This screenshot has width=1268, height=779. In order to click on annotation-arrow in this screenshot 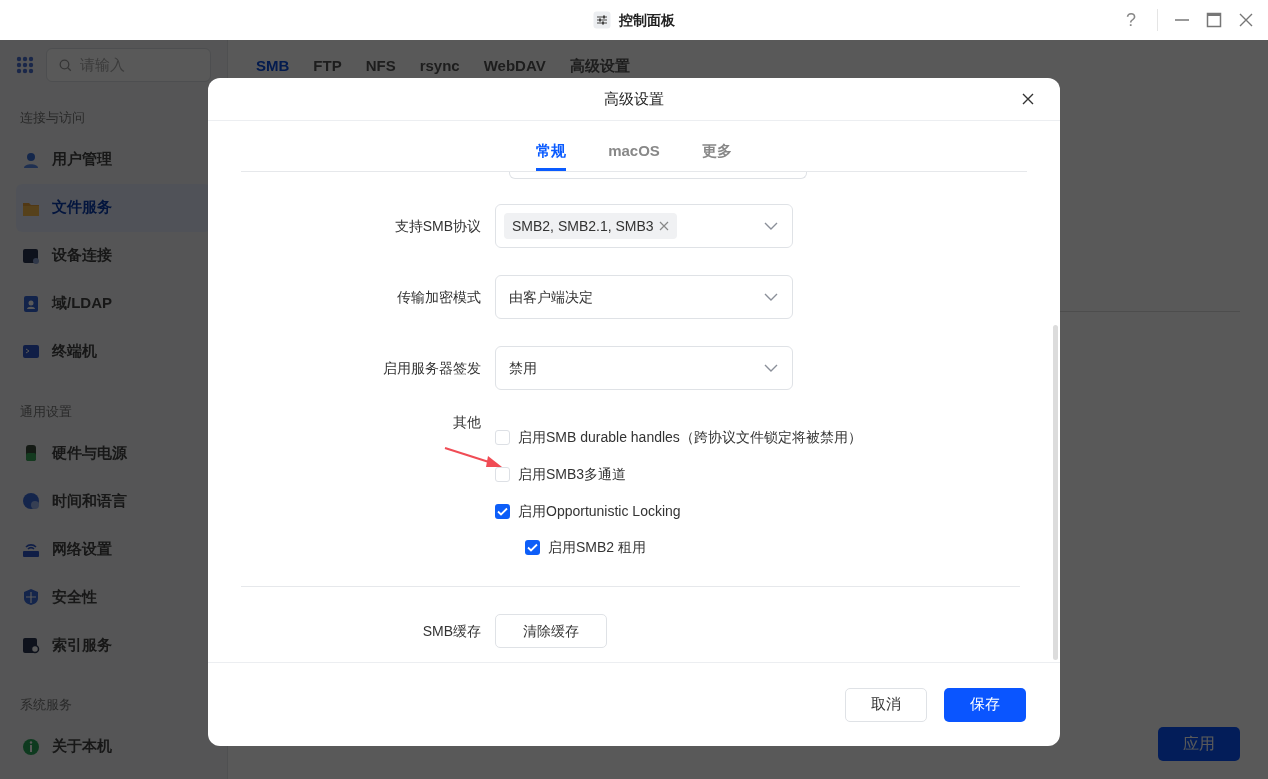, I will do `click(474, 458)`.